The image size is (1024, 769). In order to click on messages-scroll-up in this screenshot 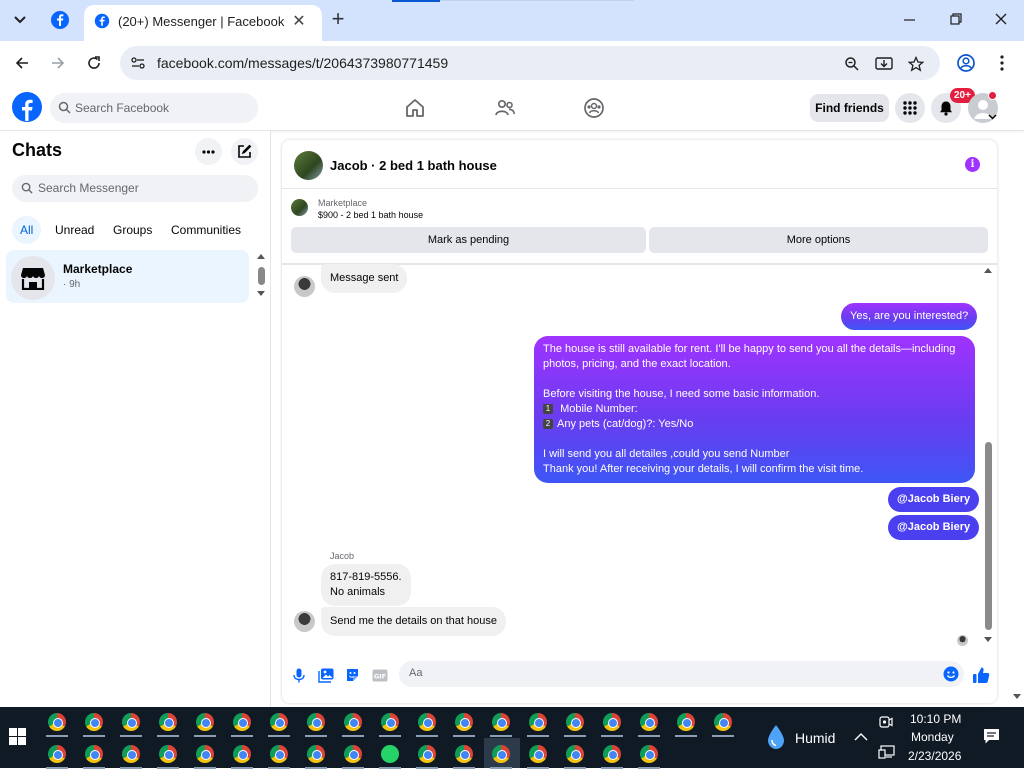, I will do `click(988, 270)`.